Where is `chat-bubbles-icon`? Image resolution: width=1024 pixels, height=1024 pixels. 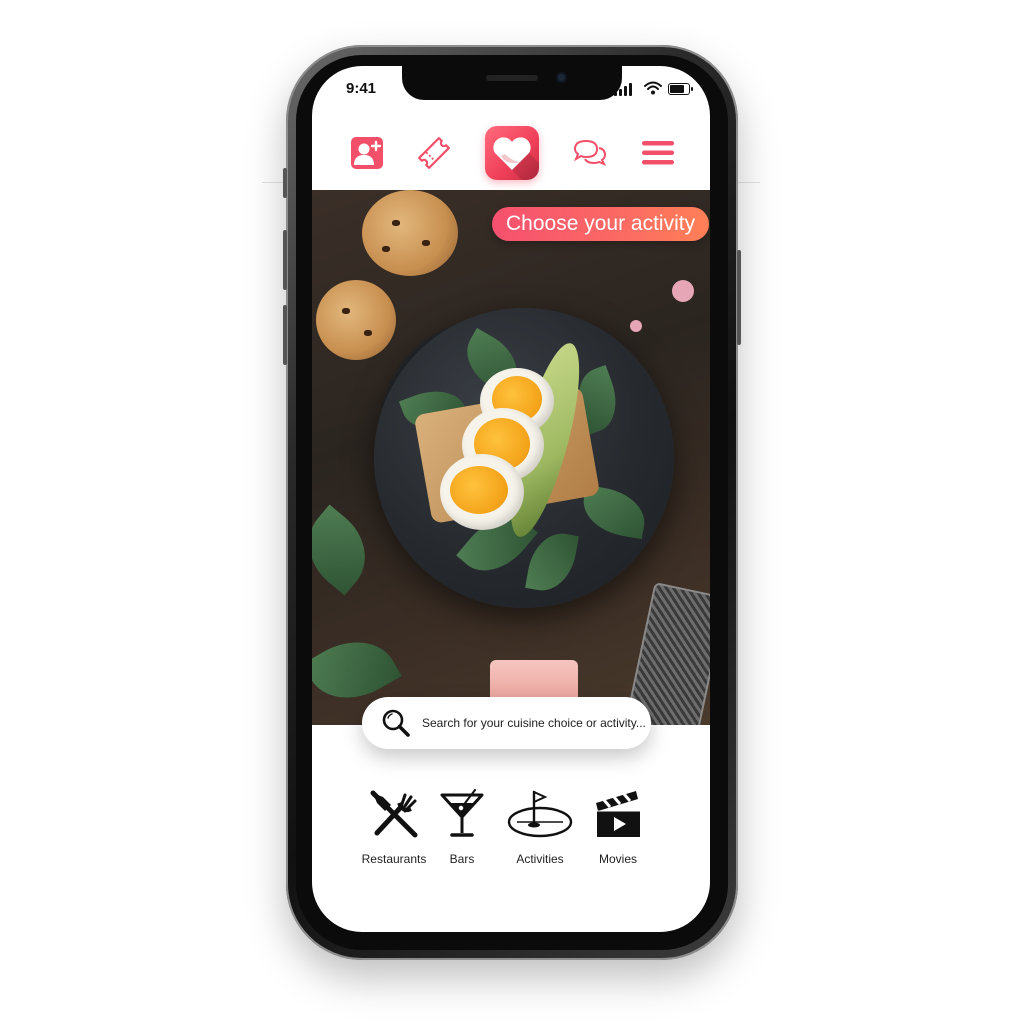 chat-bubbles-icon is located at coordinates (590, 152).